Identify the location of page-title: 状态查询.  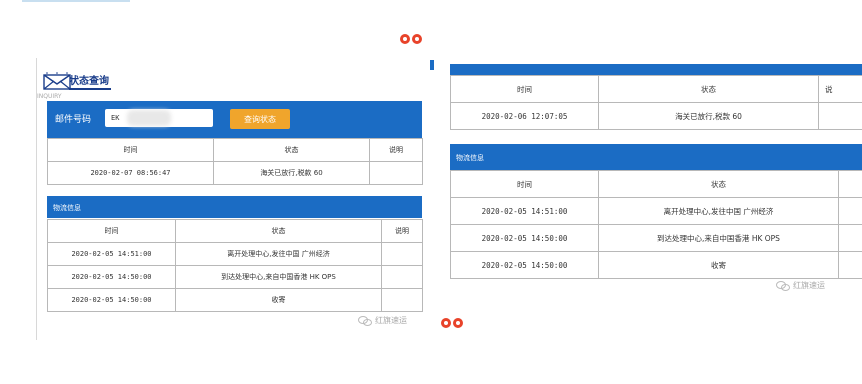
(90, 81).